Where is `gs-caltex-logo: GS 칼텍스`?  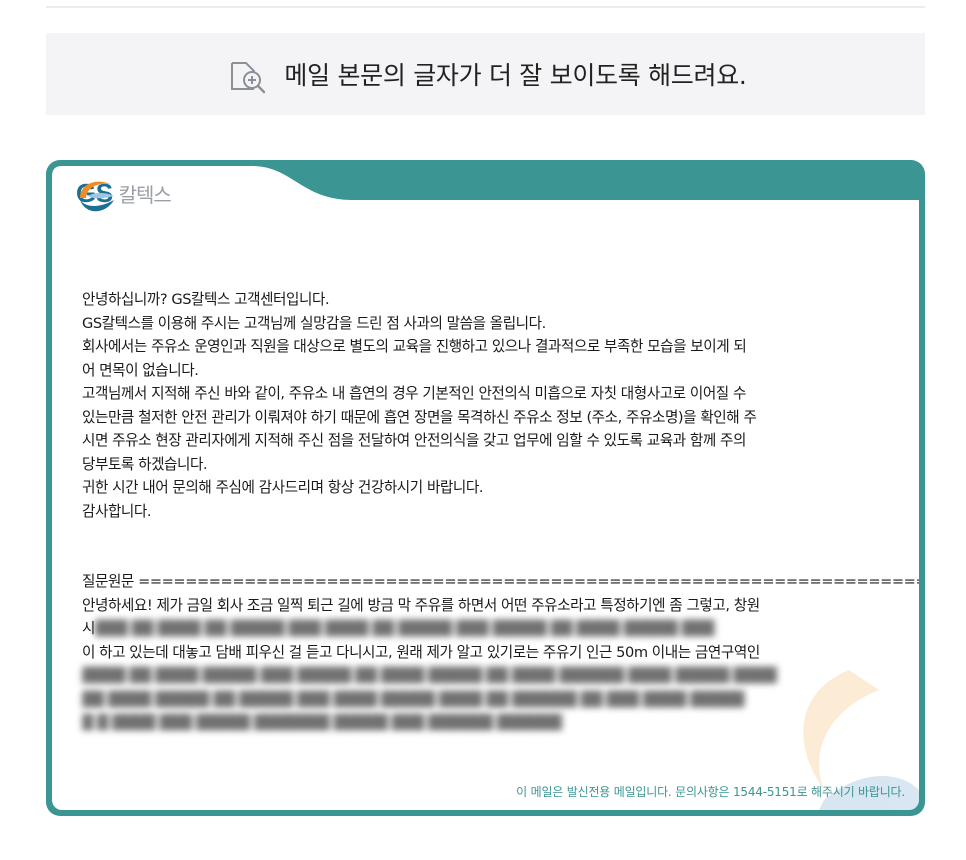
gs-caltex-logo: GS 칼텍스 is located at coordinates (124, 195).